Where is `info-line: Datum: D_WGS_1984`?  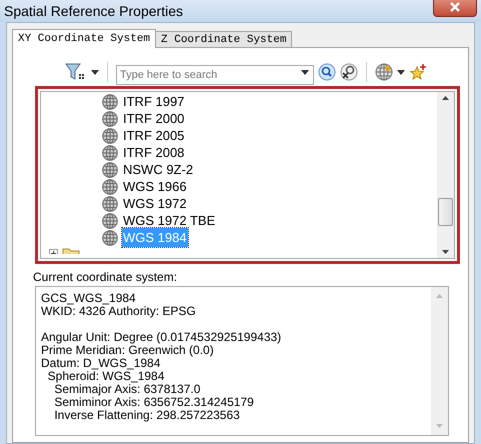 info-line: Datum: D_WGS_1984 is located at coordinates (101, 363).